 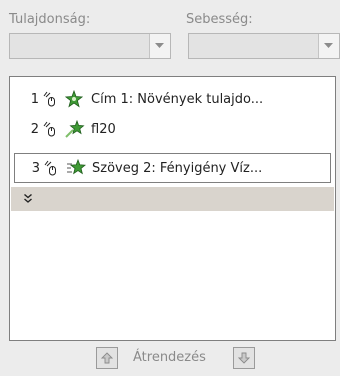 What do you see at coordinates (90, 46) in the screenshot?
I see `property-dropdown` at bounding box center [90, 46].